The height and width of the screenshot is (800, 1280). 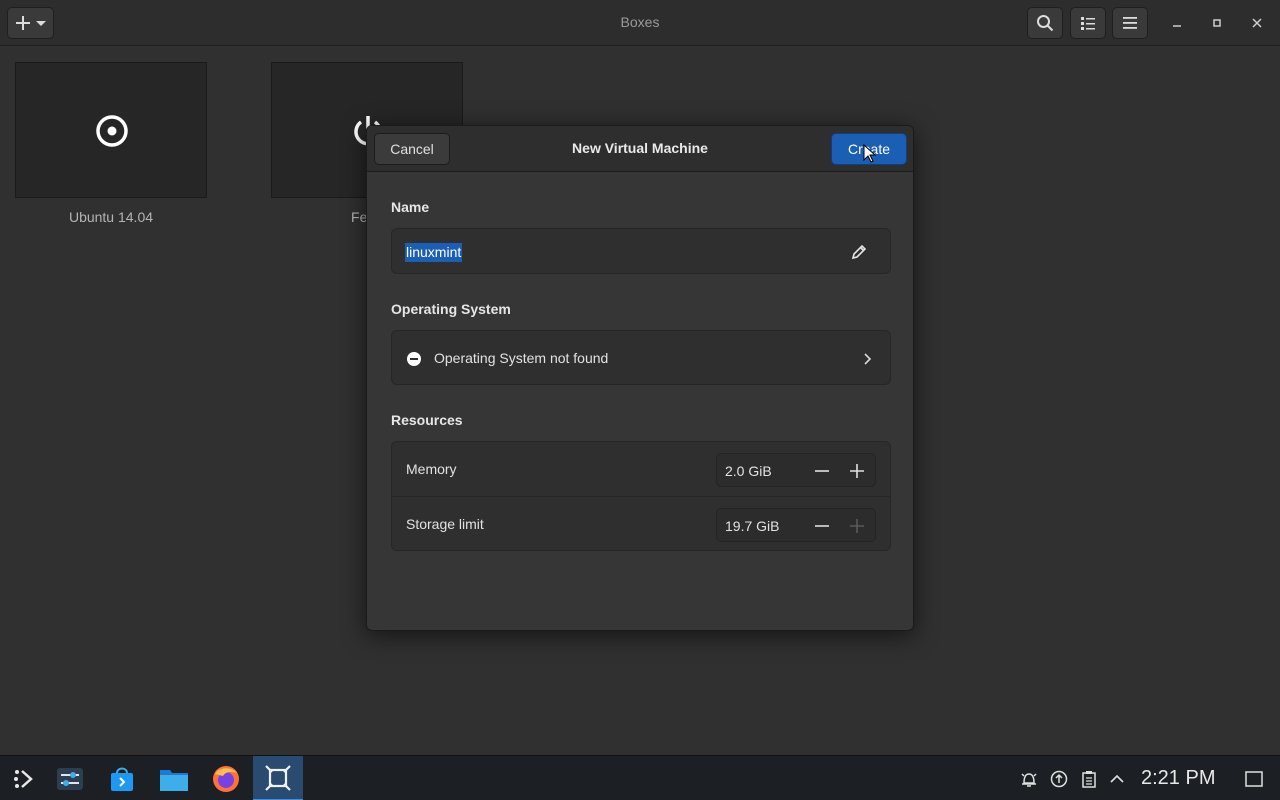 I want to click on storage-spinbutton: 19.7 GiB, so click(x=796, y=525).